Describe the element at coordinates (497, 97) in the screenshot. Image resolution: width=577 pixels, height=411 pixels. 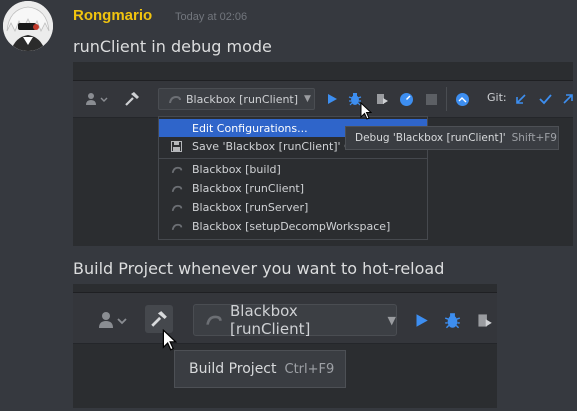
I see `git-label: Git:` at that location.